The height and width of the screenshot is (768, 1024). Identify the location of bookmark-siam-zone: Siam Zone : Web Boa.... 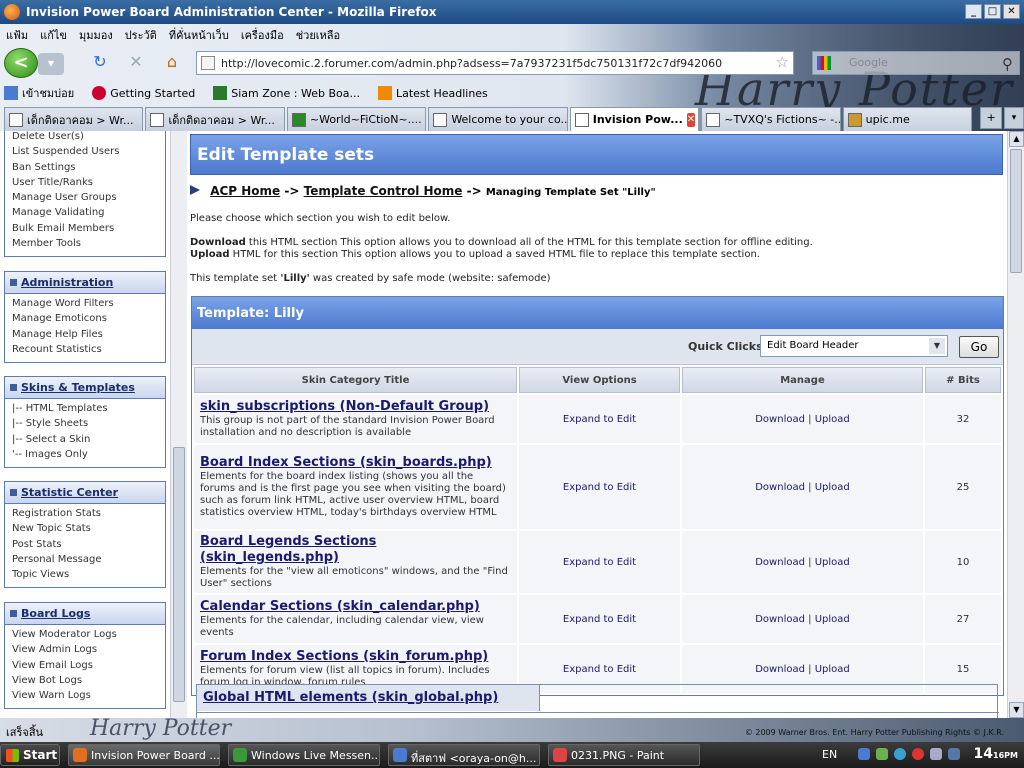
(286, 93).